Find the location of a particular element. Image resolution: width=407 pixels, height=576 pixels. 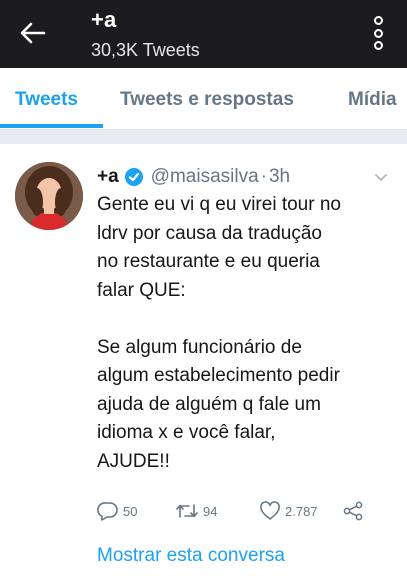

tab-media: Mídia is located at coordinates (372, 100).